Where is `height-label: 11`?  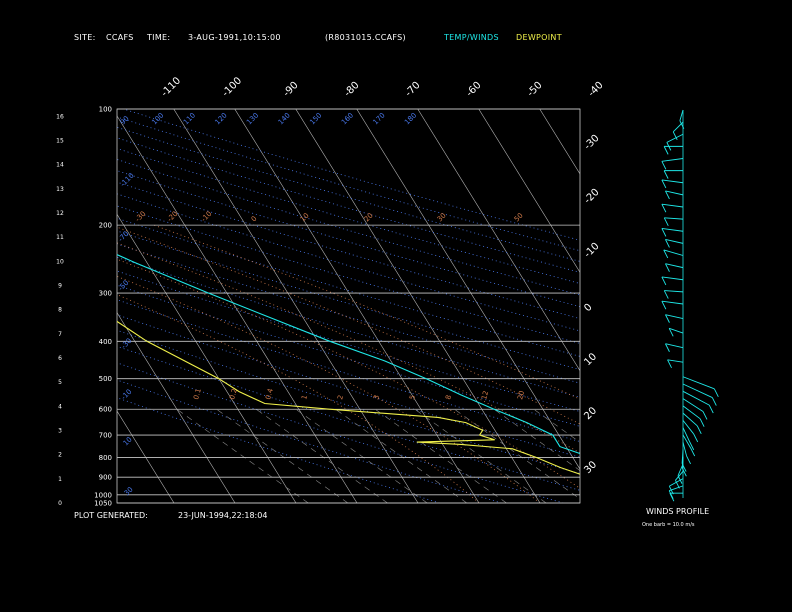 height-label: 11 is located at coordinates (60, 237).